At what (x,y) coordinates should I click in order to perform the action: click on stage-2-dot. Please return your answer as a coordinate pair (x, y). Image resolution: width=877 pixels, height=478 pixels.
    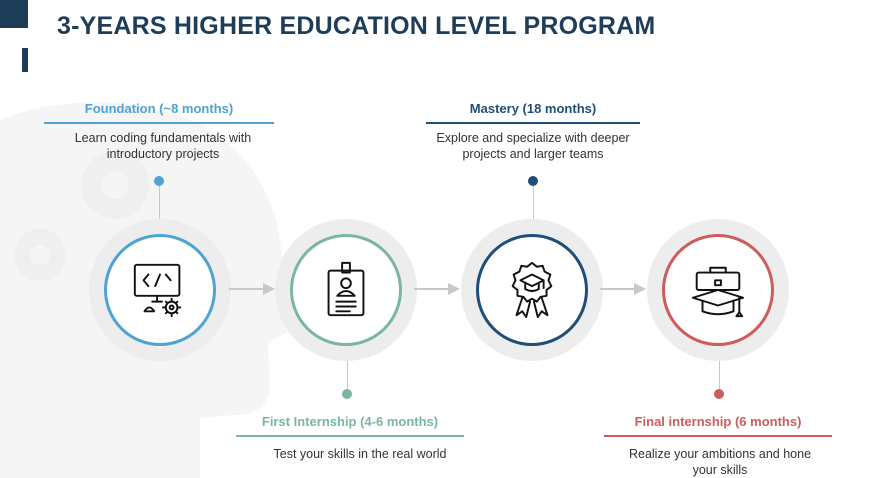
    Looking at the image, I should click on (347, 394).